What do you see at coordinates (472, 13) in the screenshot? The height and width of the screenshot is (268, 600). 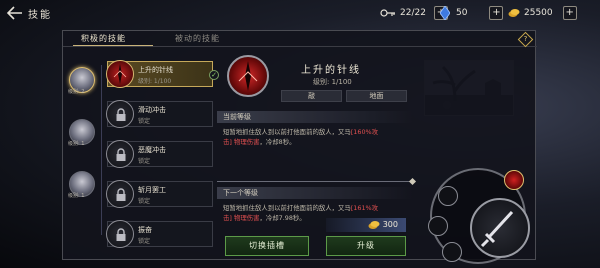 I see `gems-counter: 50 +` at bounding box center [472, 13].